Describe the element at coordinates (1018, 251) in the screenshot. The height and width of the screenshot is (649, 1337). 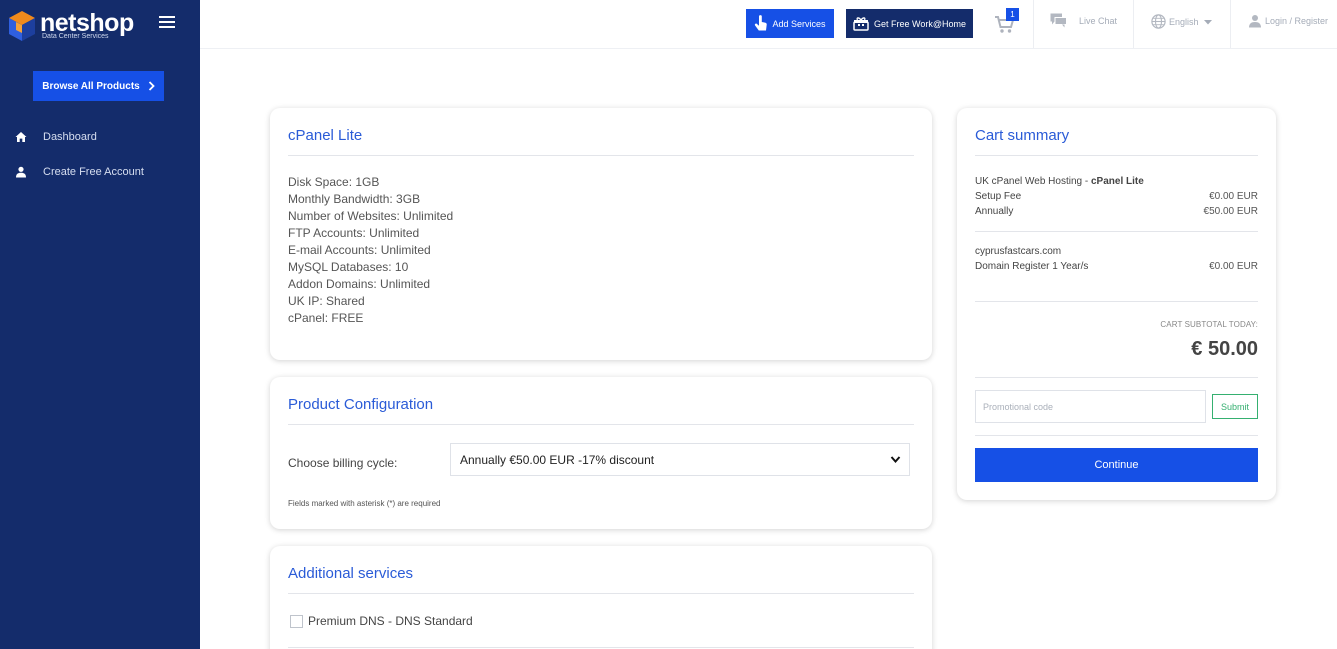
I see `domain-name: cyprusfastcars.com` at that location.